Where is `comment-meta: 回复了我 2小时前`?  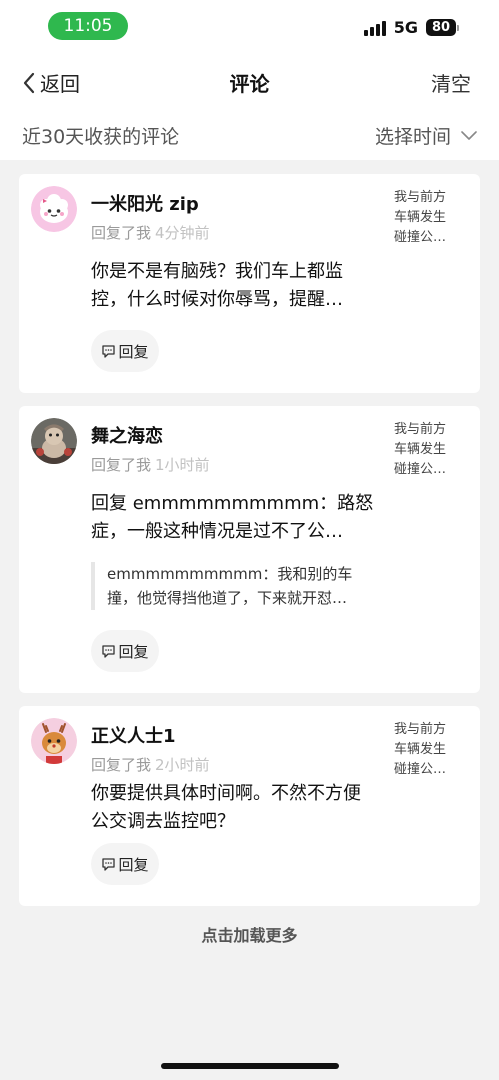
comment-meta: 回复了我 2小时前 is located at coordinates (150, 764).